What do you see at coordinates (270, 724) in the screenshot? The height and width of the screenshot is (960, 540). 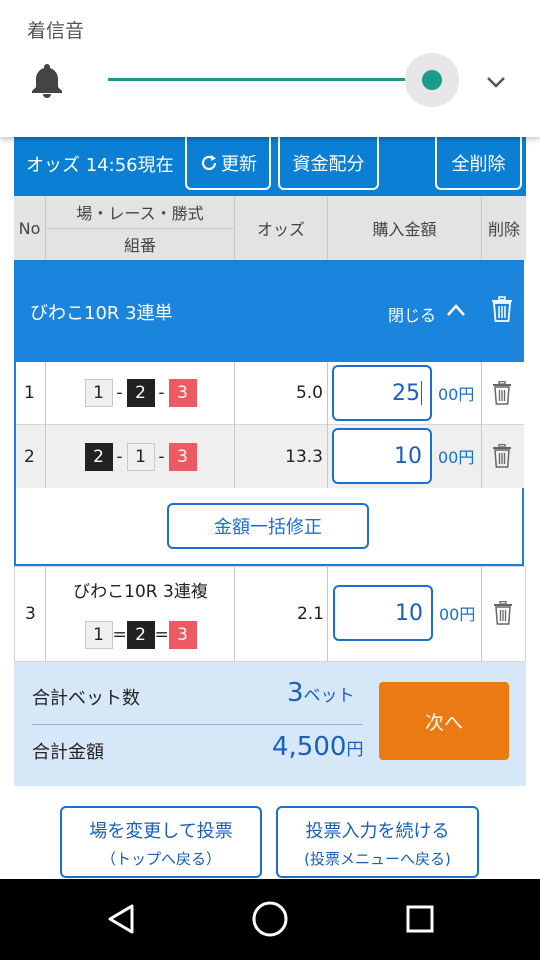 I see `summary-panel: 合計ベット数 3ベット 合計金額 4,500円 次へ` at bounding box center [270, 724].